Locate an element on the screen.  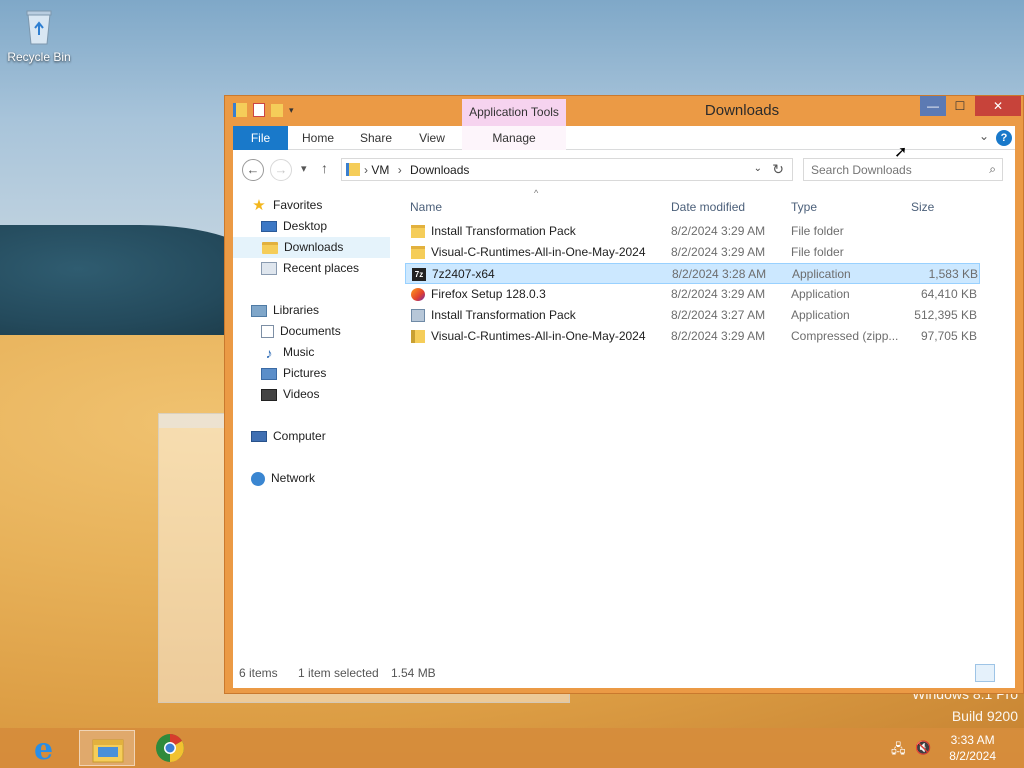
sidebar-libraries: Libraries is located at coordinates (285, 310).